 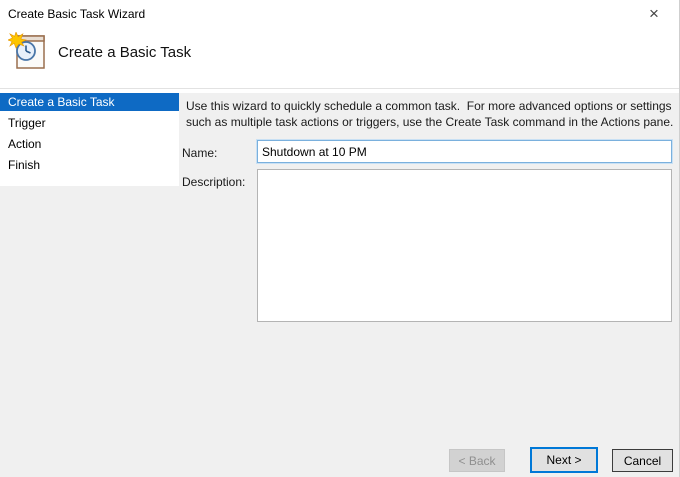 I want to click on next-button: Next >, so click(x=564, y=460).